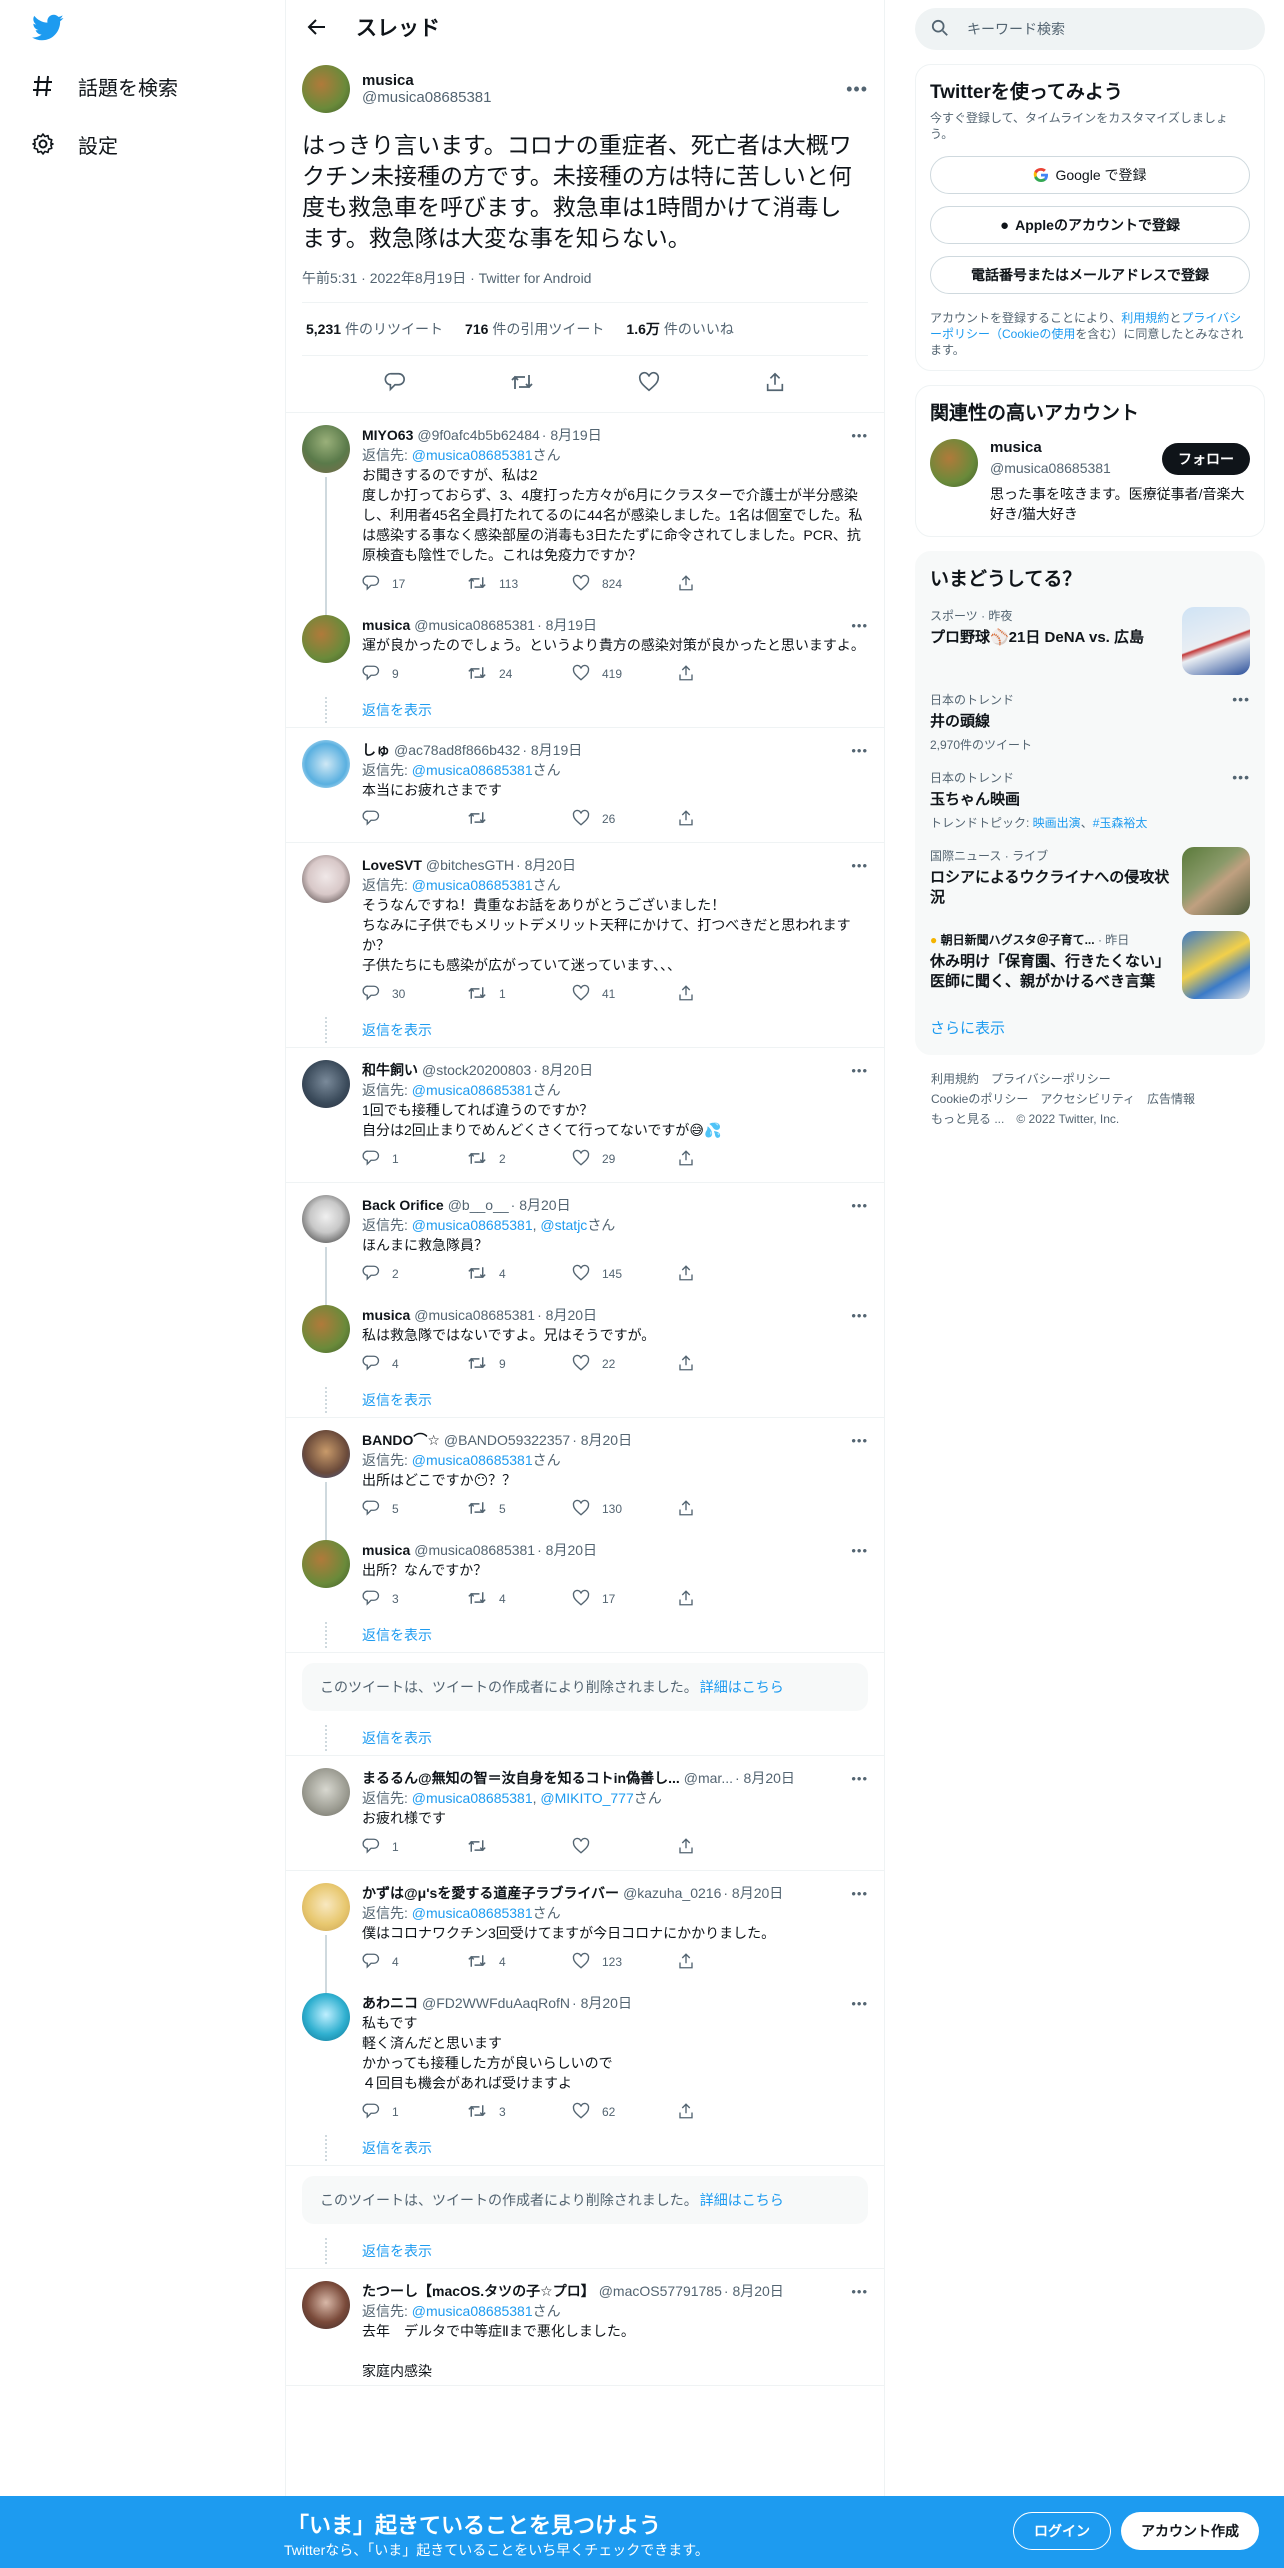  Describe the element at coordinates (317, 27) in the screenshot. I see `back-arrow-icon` at that location.